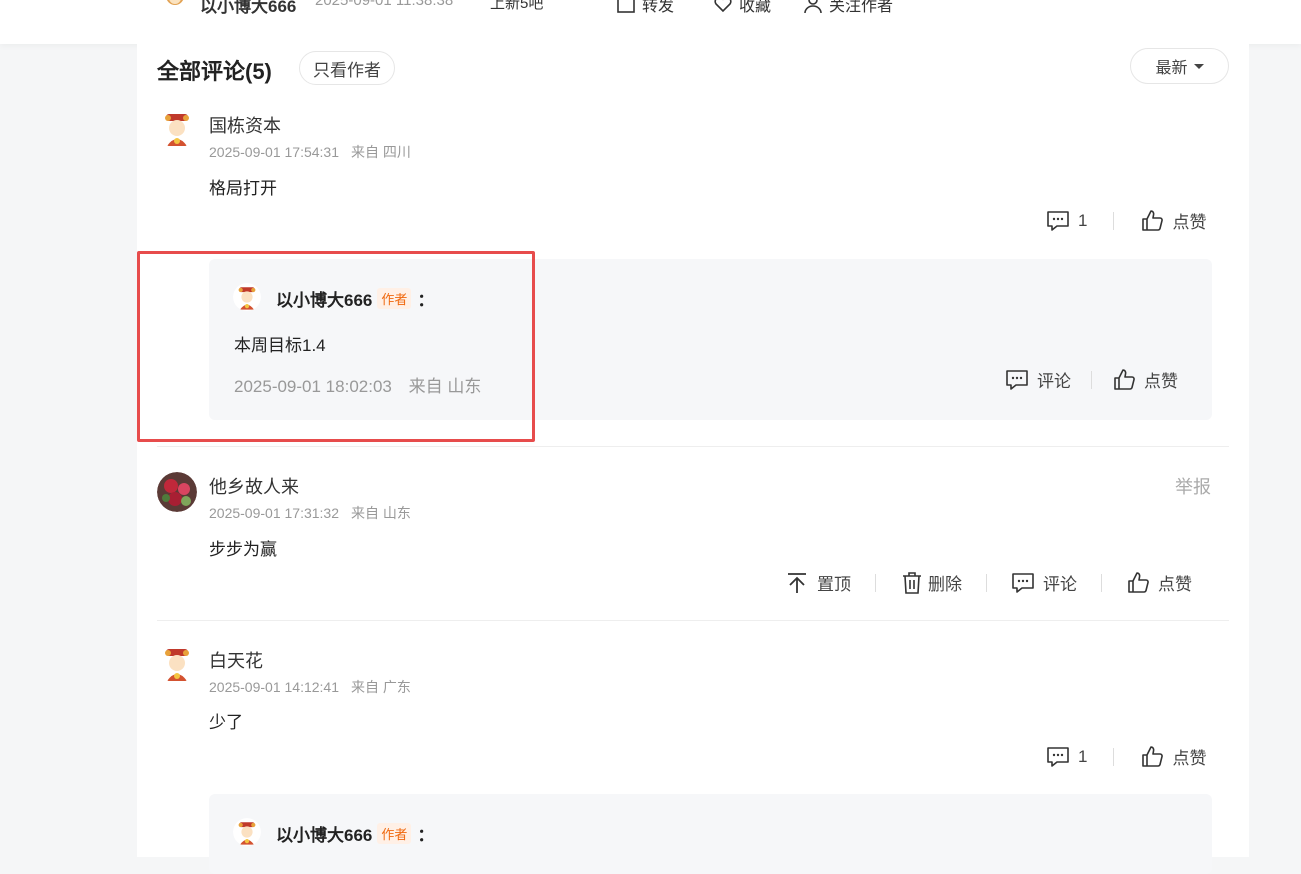 The width and height of the screenshot is (1301, 874). Describe the element at coordinates (1193, 486) in the screenshot. I see `report-button: 举报` at that location.